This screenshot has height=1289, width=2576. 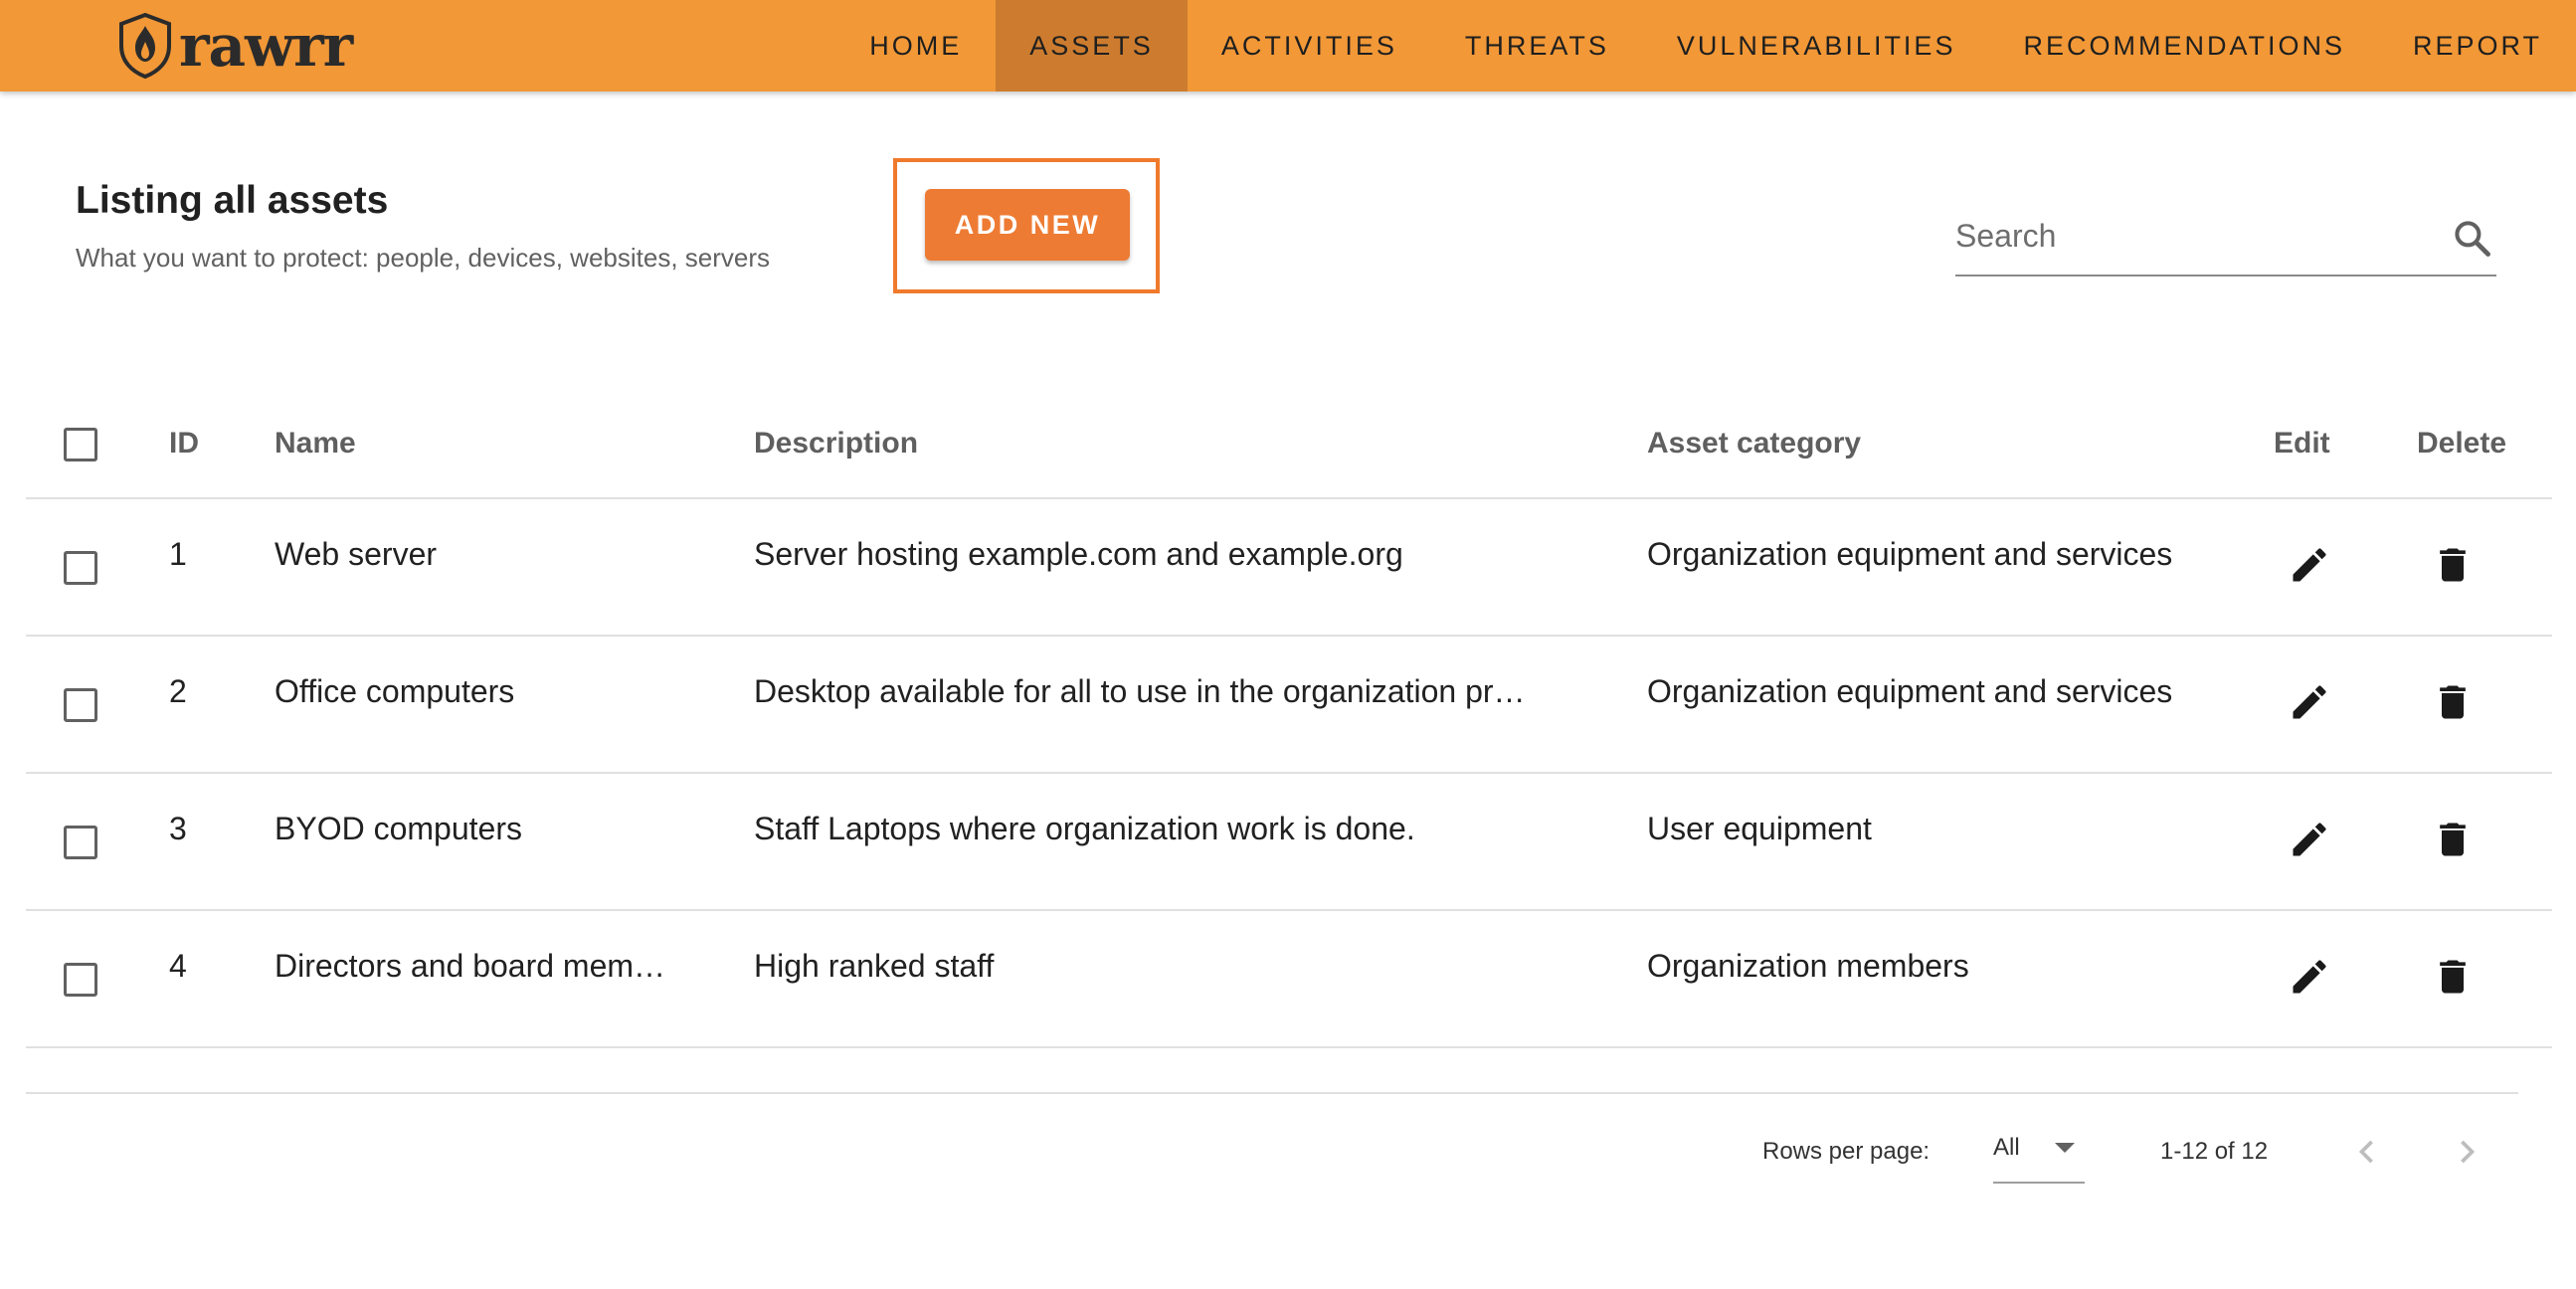 I want to click on nav-assets: ASSETS, so click(x=1092, y=46).